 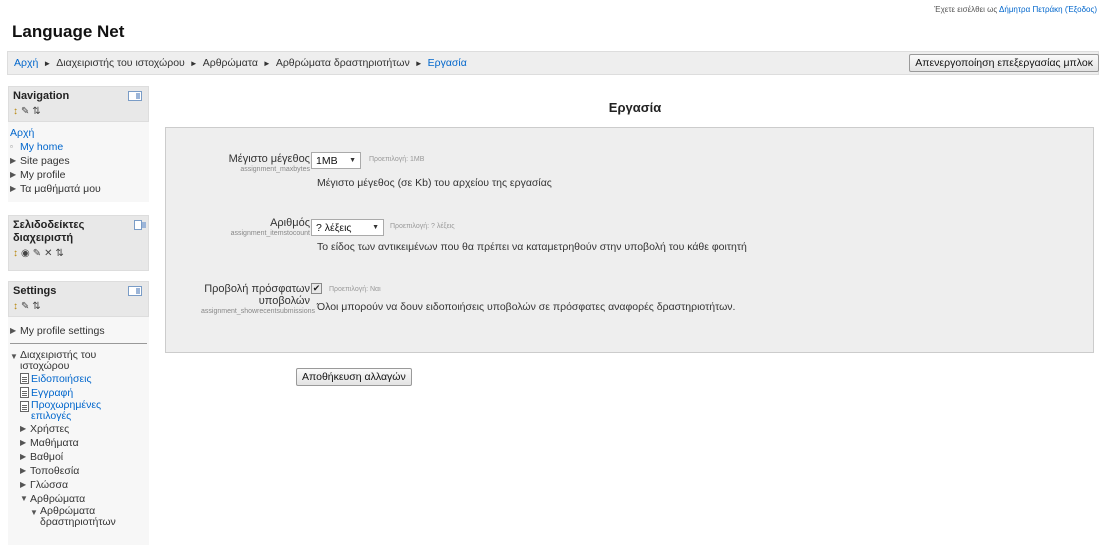 I want to click on settings-notifications-link: Ειδοποιήσεις, so click(x=61, y=379).